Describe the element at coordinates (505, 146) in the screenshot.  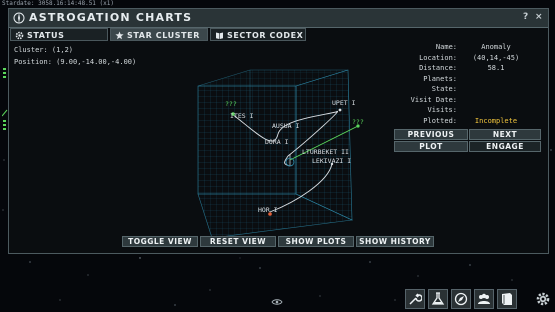
I see `engage-button: ENGAGE` at that location.